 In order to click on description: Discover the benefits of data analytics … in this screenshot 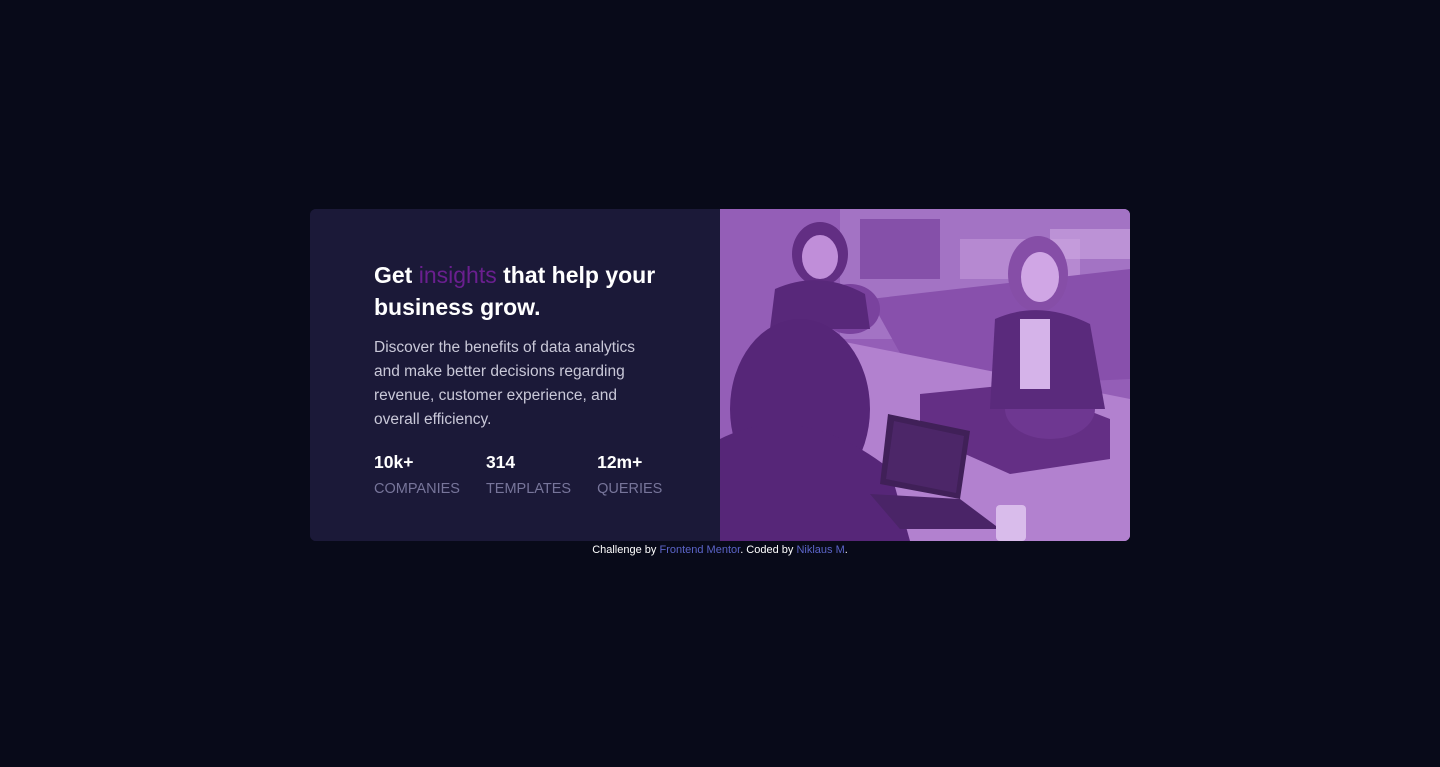, I will do `click(505, 383)`.